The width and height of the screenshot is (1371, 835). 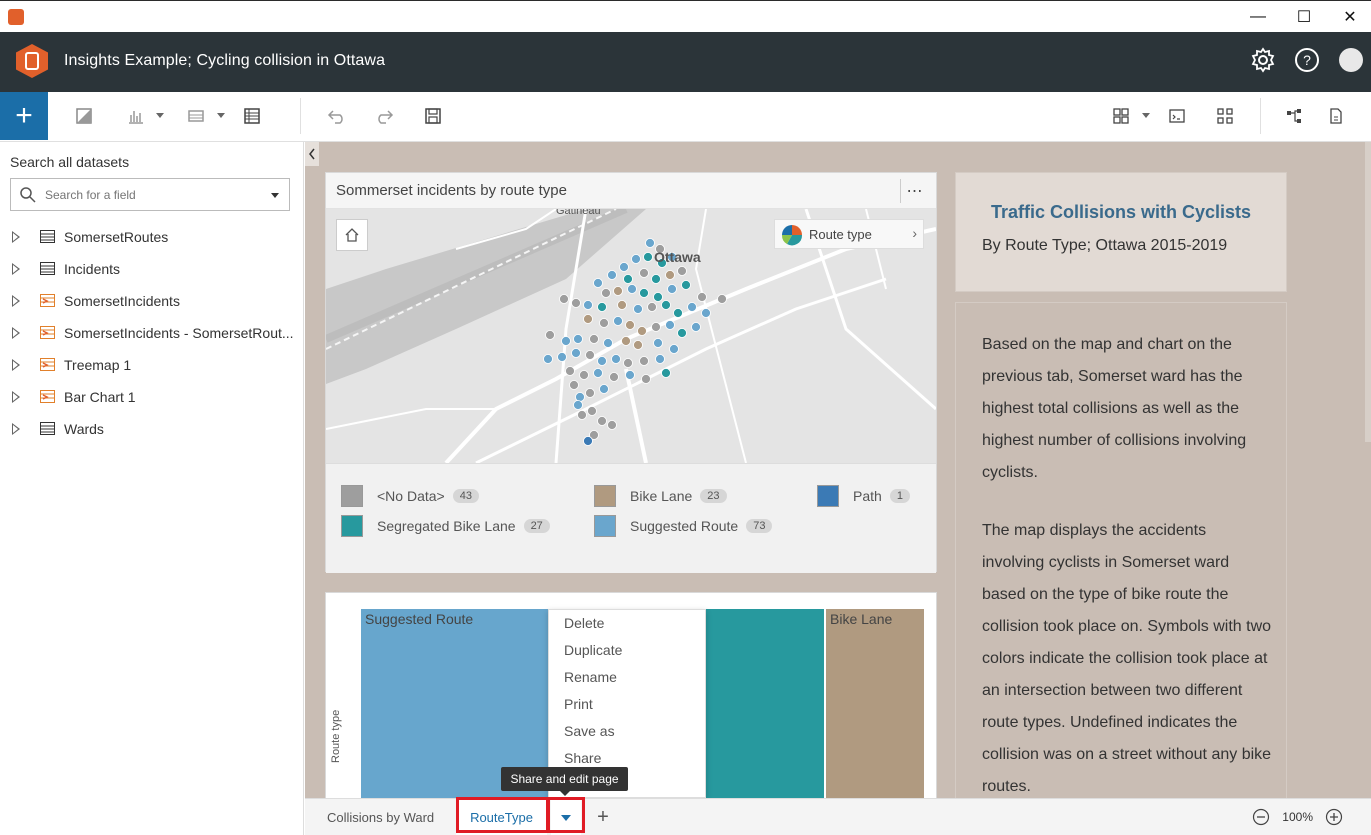 I want to click on card-header: Sommerset incidents by route type ⋯, so click(x=631, y=191).